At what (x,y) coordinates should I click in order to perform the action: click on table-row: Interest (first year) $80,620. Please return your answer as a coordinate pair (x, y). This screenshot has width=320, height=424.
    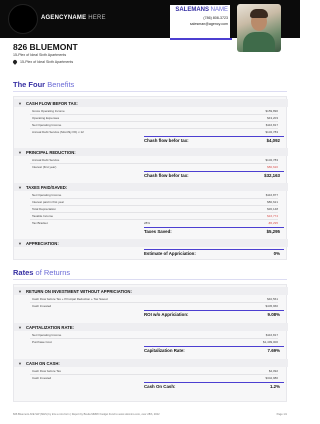
    Looking at the image, I should click on (155, 167).